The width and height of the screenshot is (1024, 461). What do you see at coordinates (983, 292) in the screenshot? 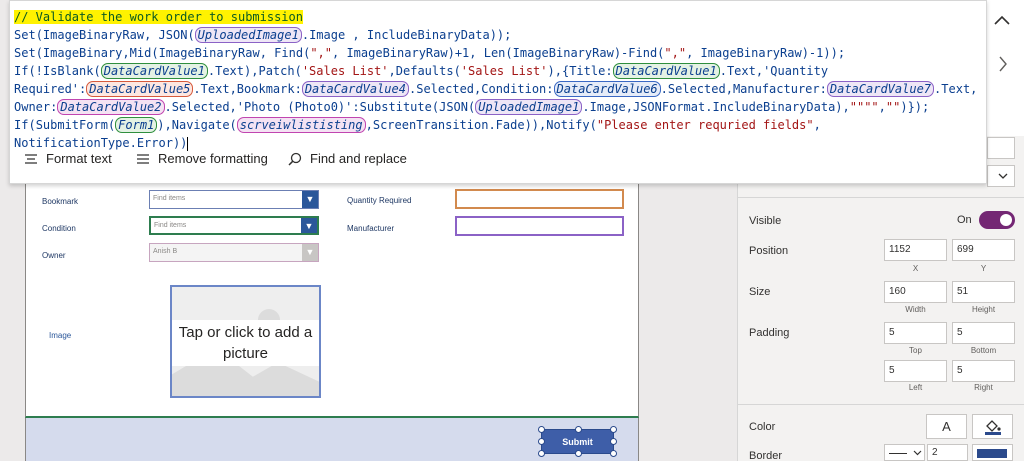
I see `height-input: 51` at bounding box center [983, 292].